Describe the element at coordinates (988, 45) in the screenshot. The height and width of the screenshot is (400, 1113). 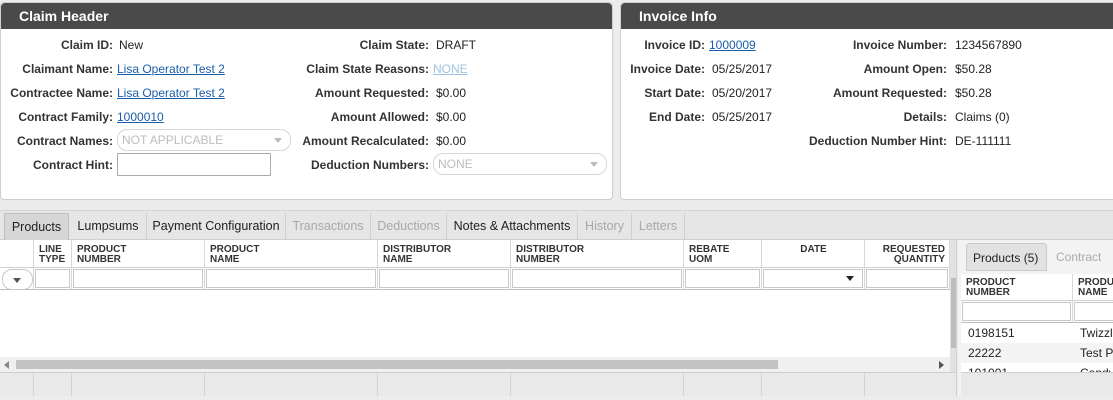
I see `invoice-number-value: 1234567890` at that location.